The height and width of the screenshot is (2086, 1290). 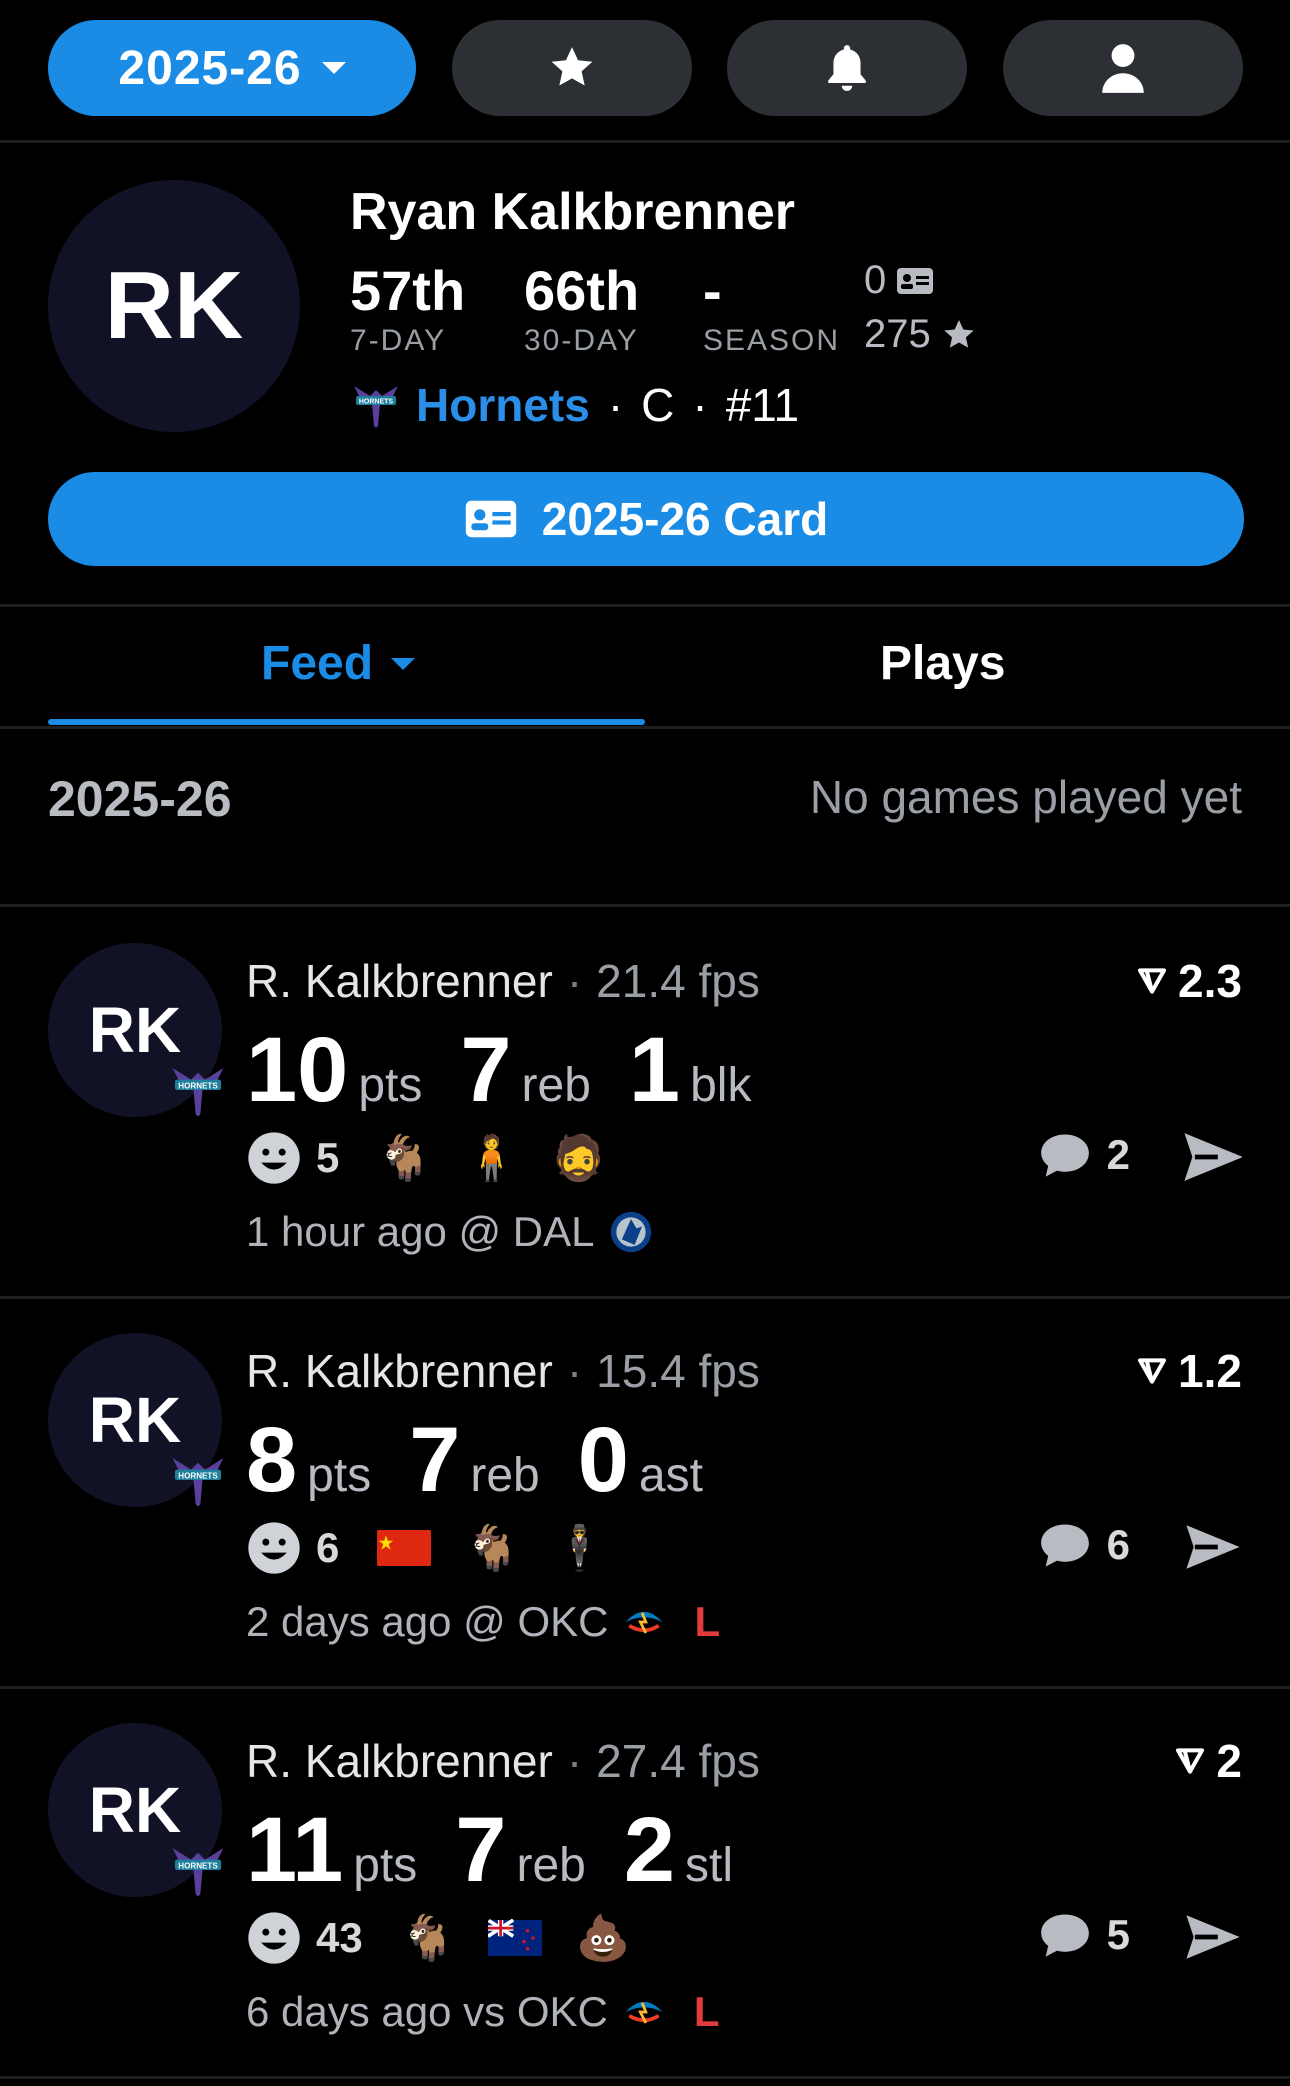 What do you see at coordinates (481, 1850) in the screenshot?
I see `stat-value: 7` at bounding box center [481, 1850].